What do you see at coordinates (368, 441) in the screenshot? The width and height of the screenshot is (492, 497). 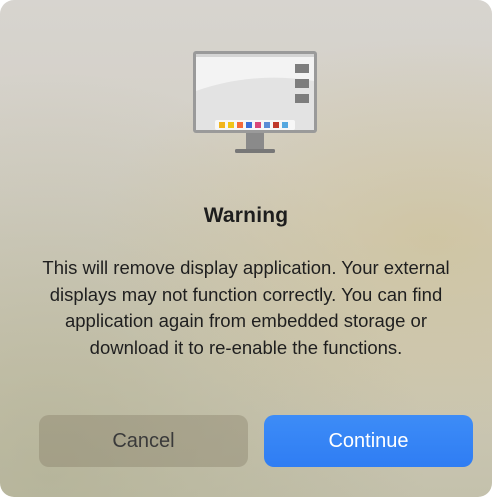 I see `continue-button: Continue` at bounding box center [368, 441].